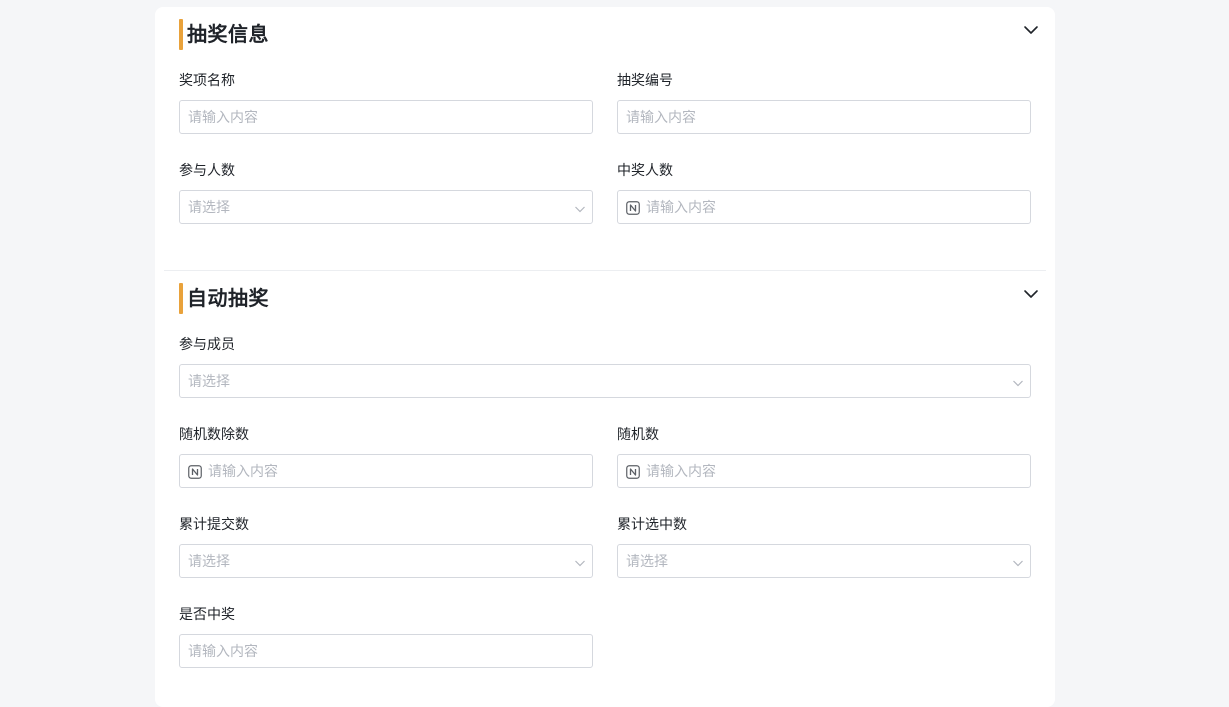 The image size is (1229, 707). What do you see at coordinates (386, 651) in the screenshot?
I see `is-winner-input: 请输入内容` at bounding box center [386, 651].